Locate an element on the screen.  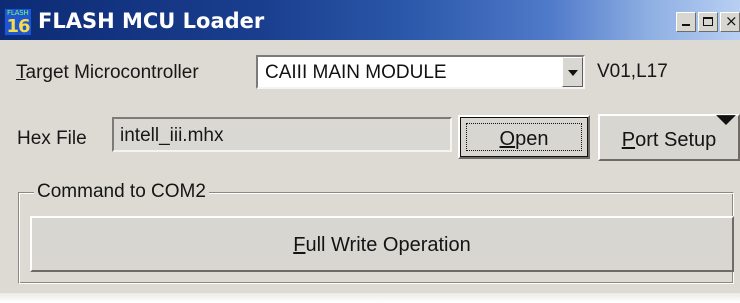
window-bottom-edge is located at coordinates (370, 298).